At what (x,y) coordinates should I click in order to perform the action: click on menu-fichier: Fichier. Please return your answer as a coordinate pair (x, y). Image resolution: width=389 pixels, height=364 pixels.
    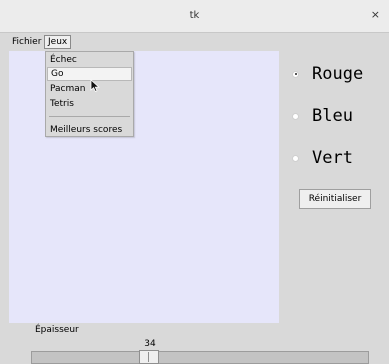
    Looking at the image, I should click on (26, 42).